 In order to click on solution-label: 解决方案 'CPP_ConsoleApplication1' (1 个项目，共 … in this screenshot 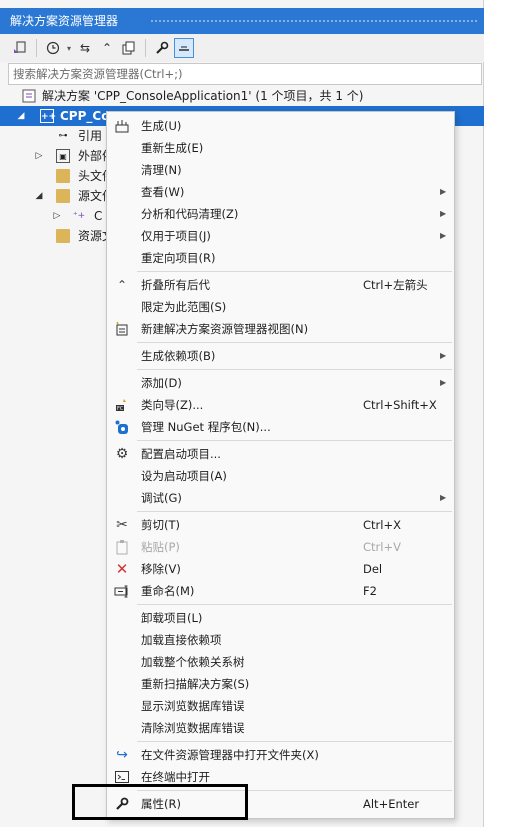, I will do `click(203, 96)`.